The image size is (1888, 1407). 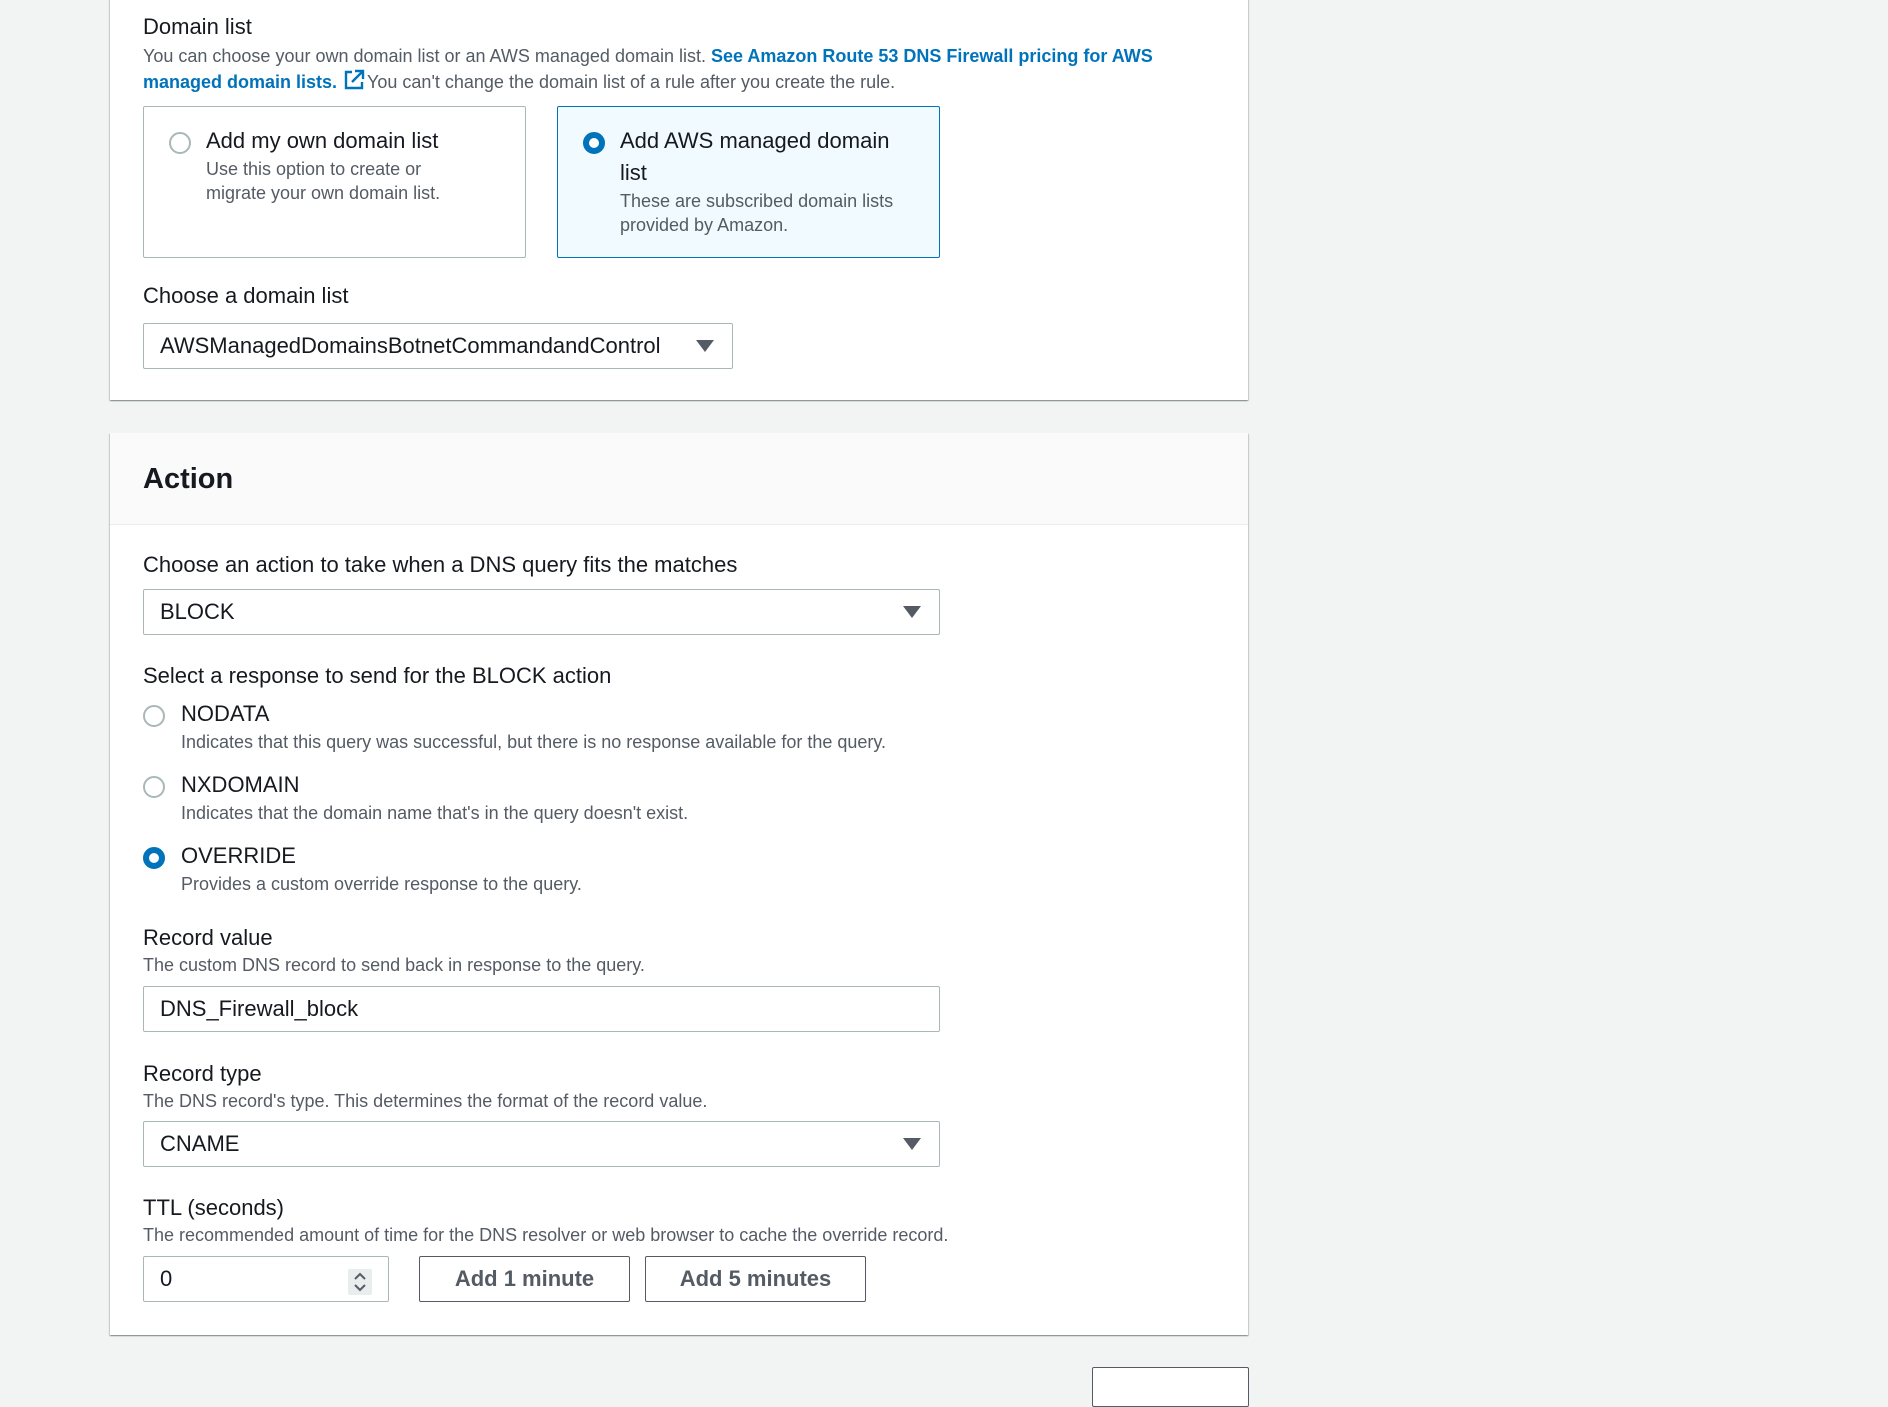 What do you see at coordinates (246, 295) in the screenshot?
I see `choose-domain-list-label: Choose a domain list` at bounding box center [246, 295].